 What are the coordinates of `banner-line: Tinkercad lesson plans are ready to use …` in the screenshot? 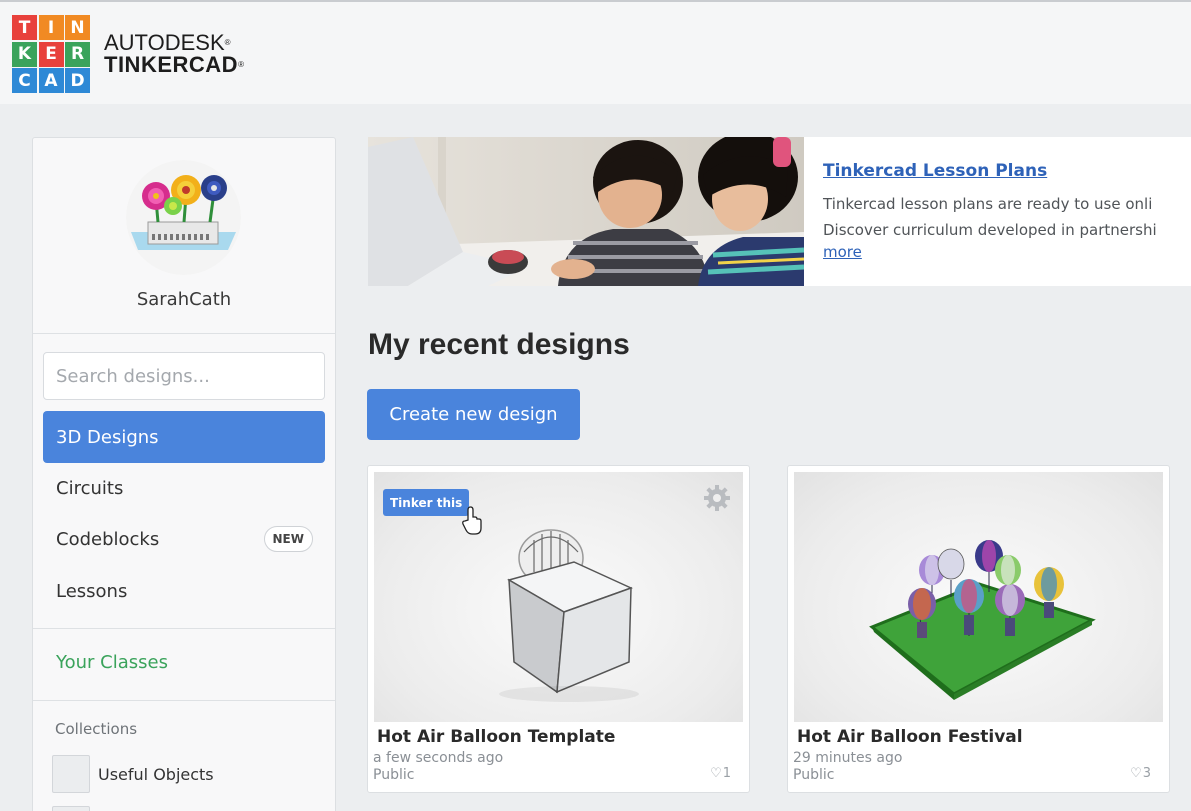 It's located at (988, 204).